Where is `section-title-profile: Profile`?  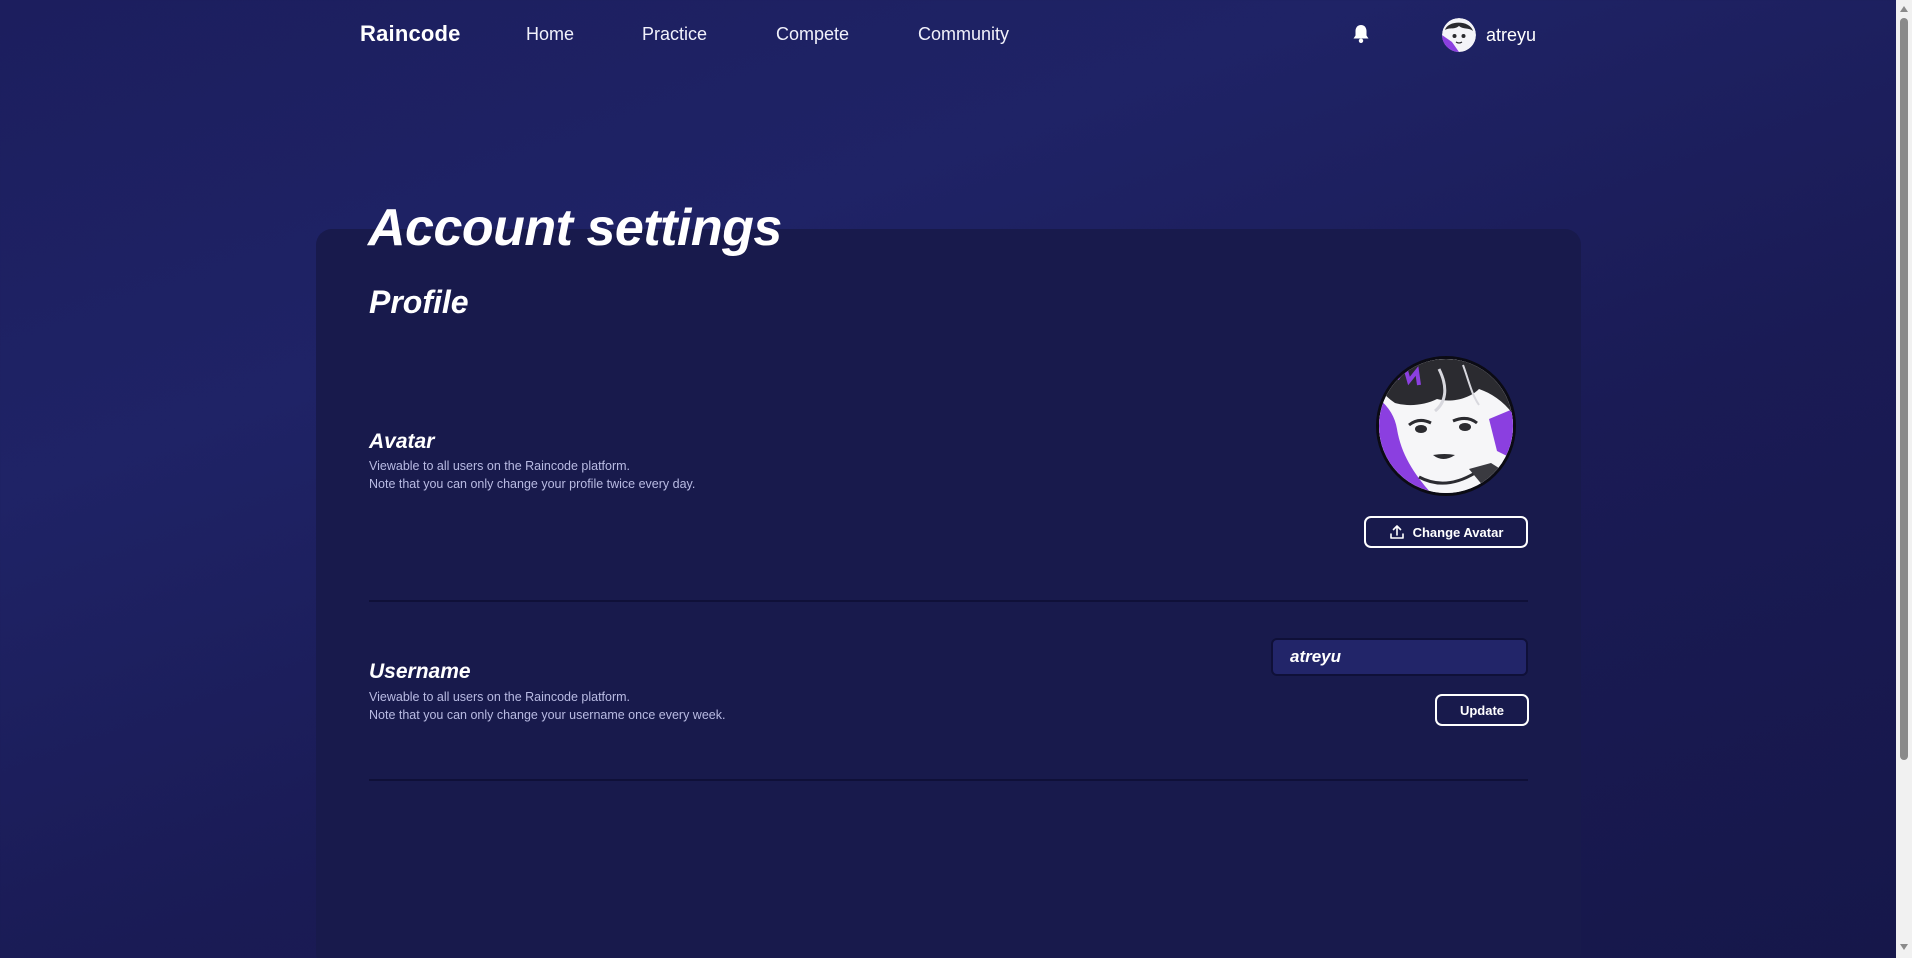 section-title-profile: Profile is located at coordinates (419, 302).